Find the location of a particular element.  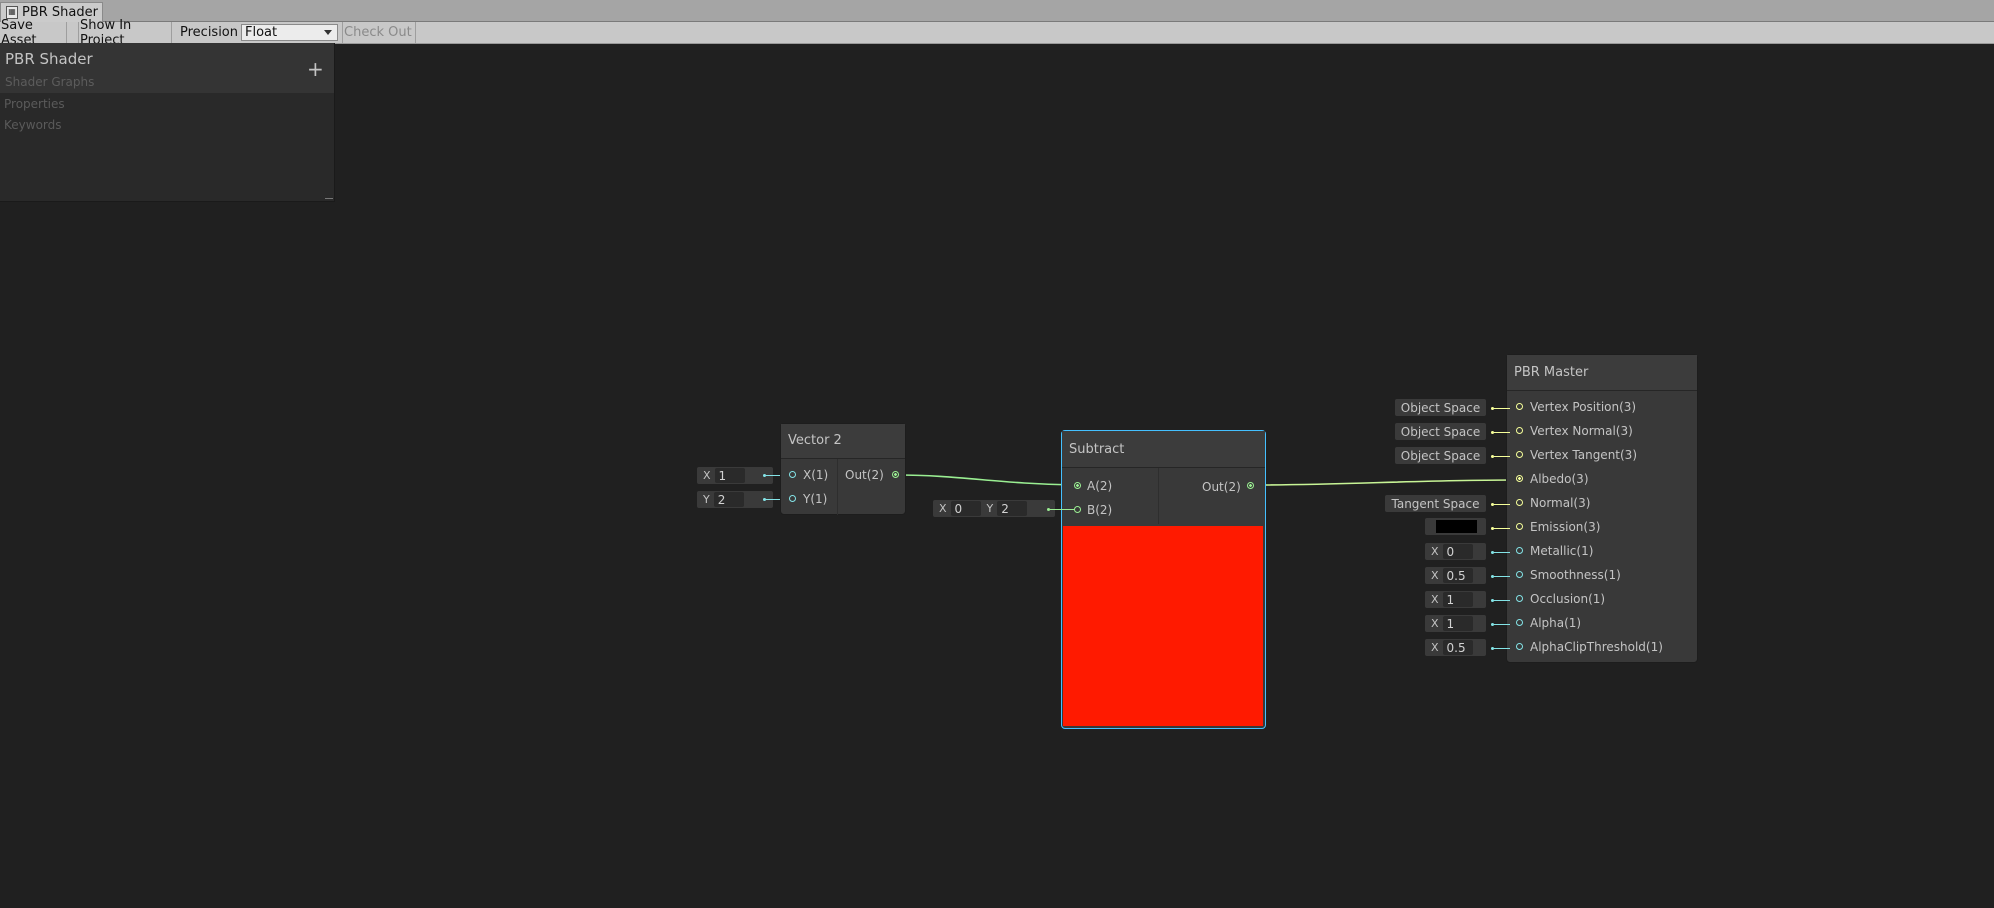

node-title: Vector 2 is located at coordinates (815, 440).